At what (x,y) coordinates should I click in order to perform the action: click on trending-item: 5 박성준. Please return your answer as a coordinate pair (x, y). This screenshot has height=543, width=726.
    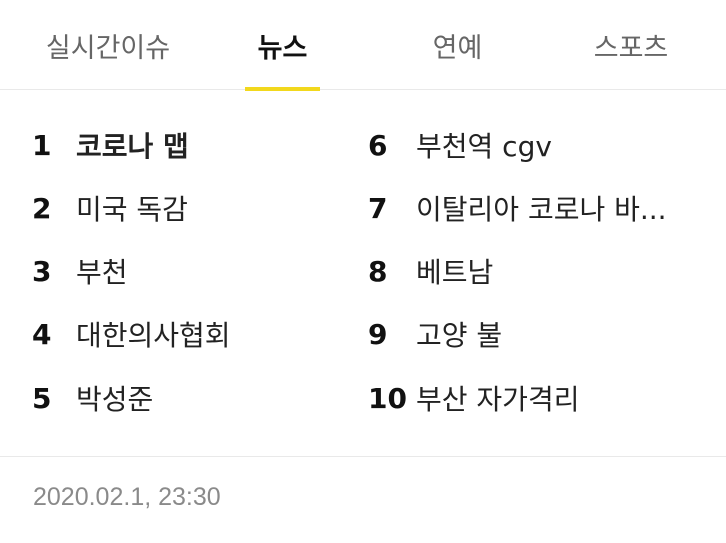
    Looking at the image, I should click on (182, 398).